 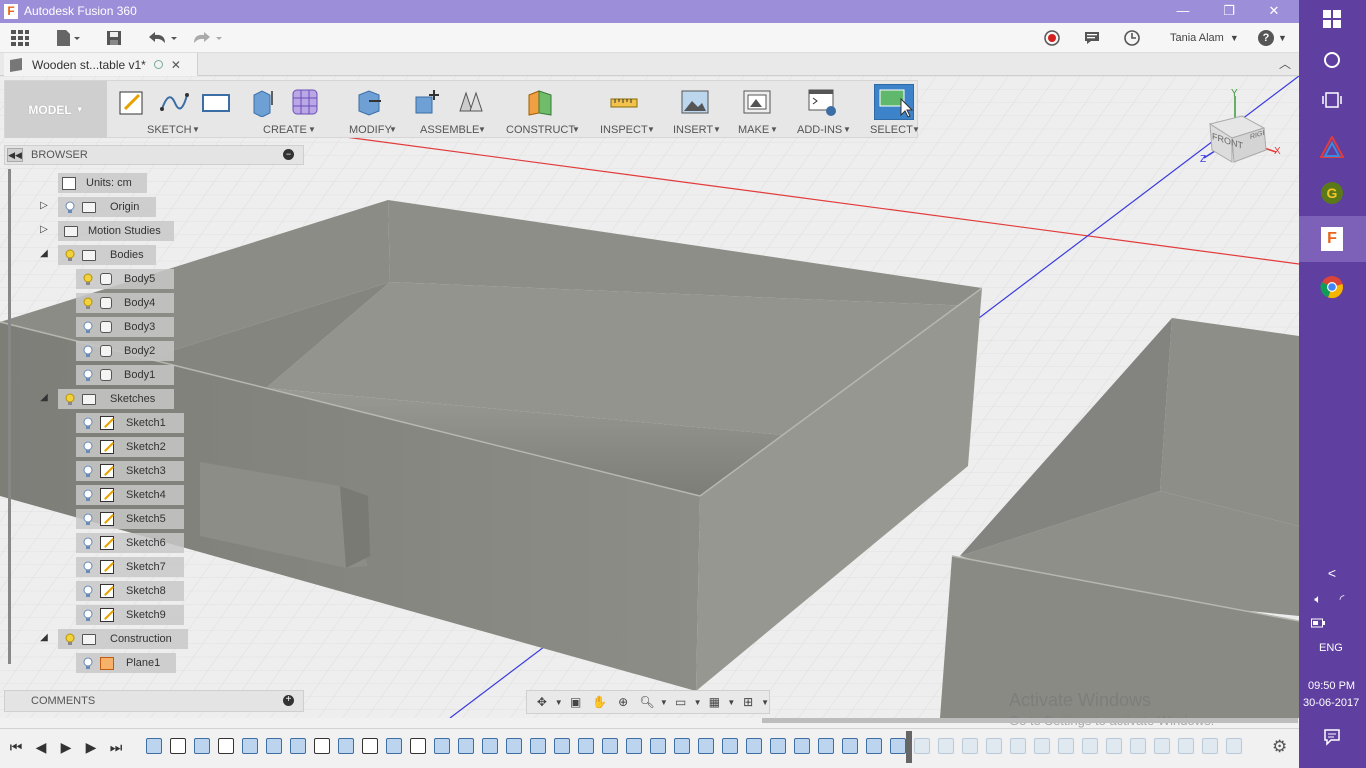 I want to click on modify-group: MODIFY ▼, so click(x=370, y=109).